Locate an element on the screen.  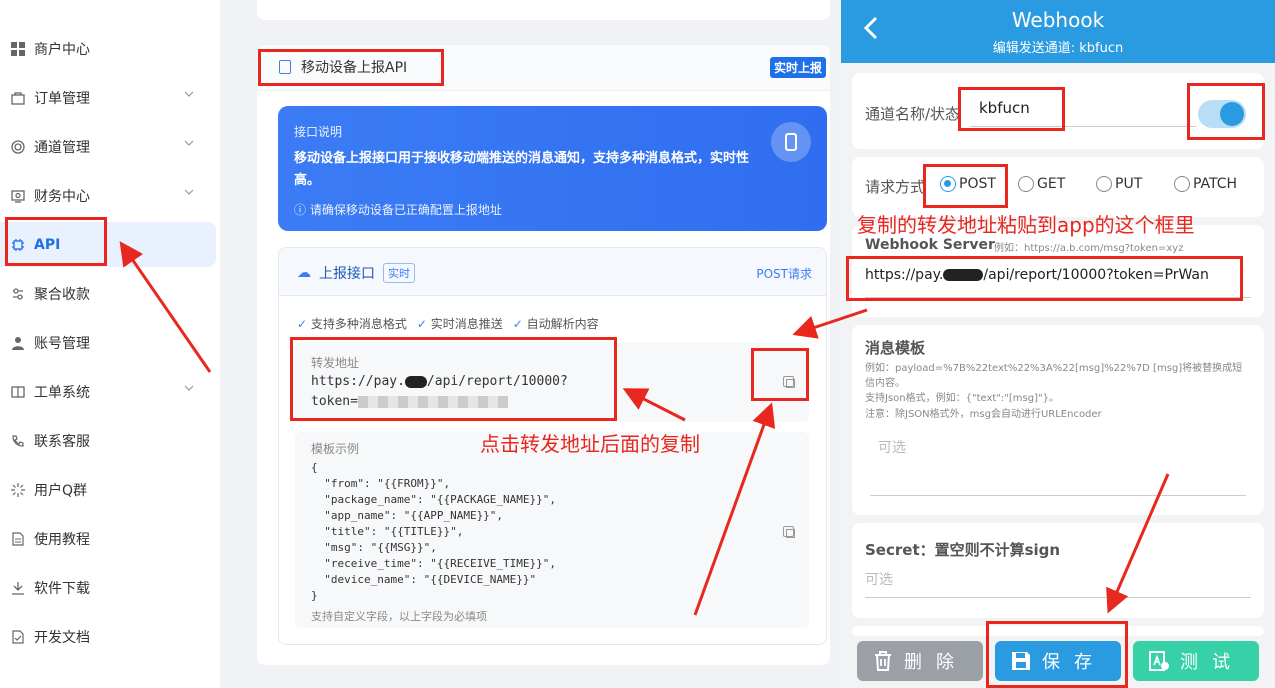
report-title-text: 上报接口 is located at coordinates (347, 274).